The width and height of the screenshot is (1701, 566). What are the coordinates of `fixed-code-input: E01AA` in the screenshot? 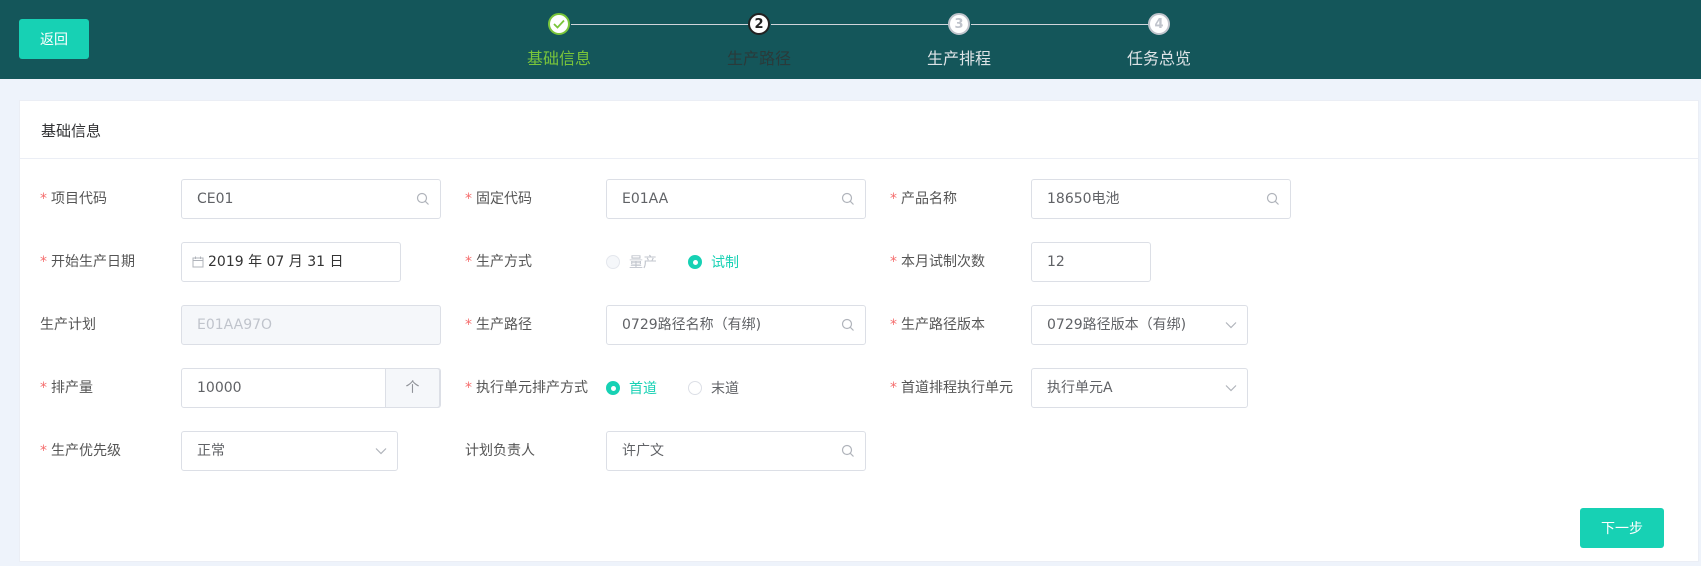 It's located at (736, 199).